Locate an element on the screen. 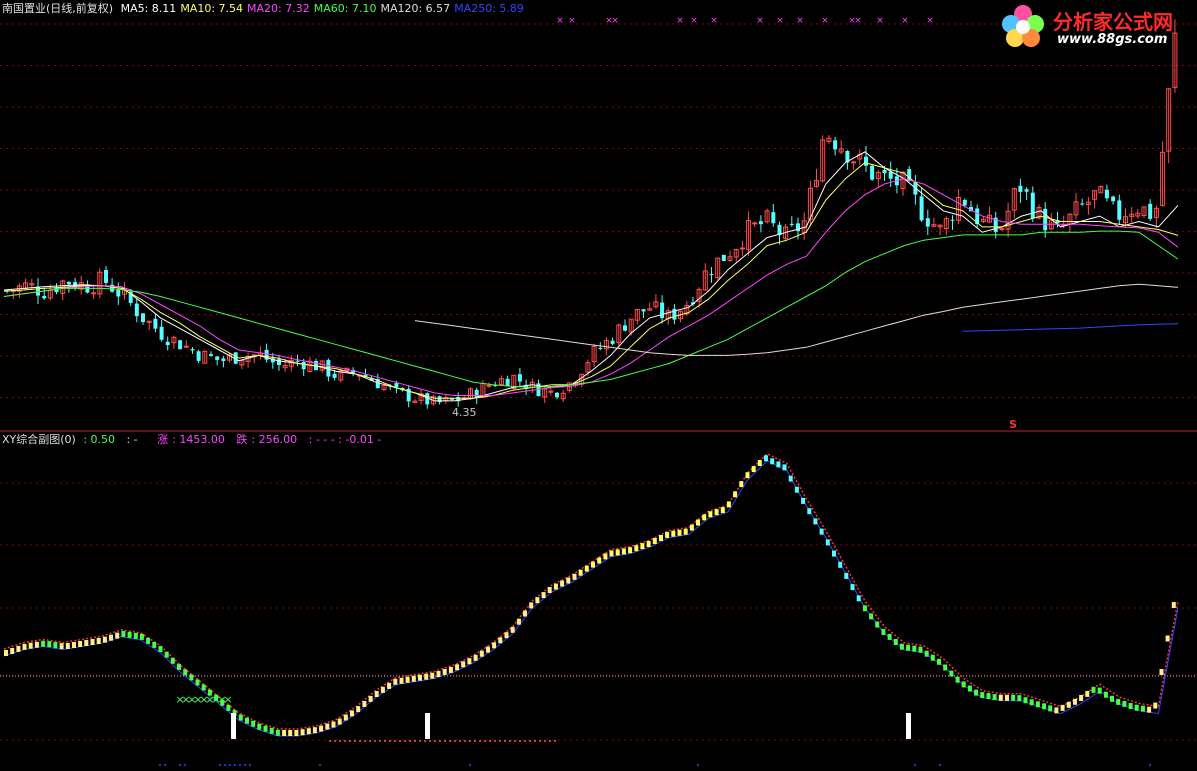 Image resolution: width=1197 pixels, height=771 pixels. legend-ma60: MA60: 7.10 is located at coordinates (345, 8).